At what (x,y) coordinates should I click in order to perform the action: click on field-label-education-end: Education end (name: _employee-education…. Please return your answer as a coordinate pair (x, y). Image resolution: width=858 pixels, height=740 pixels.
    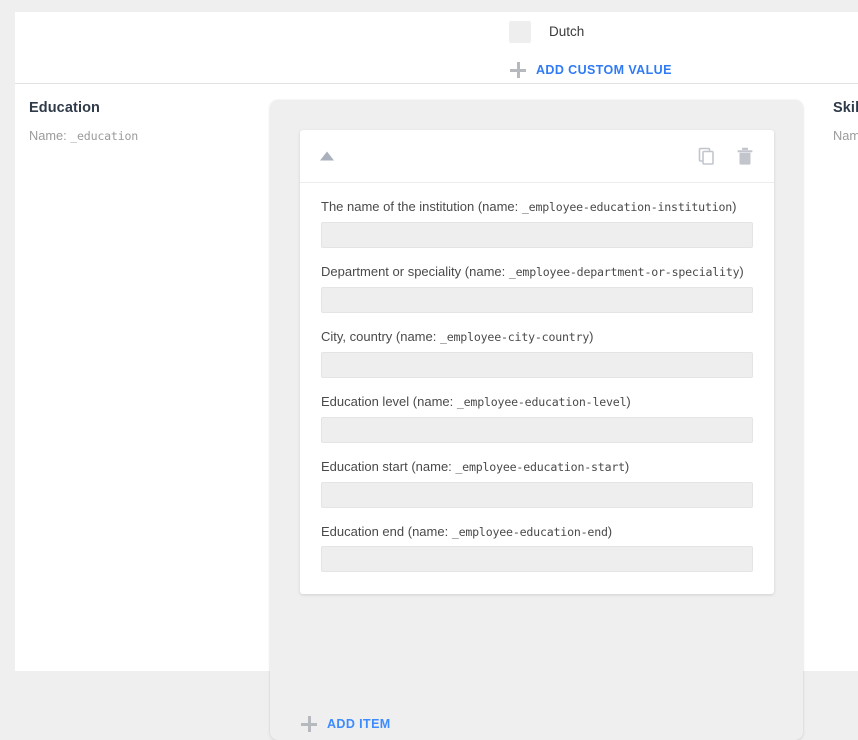
    Looking at the image, I should click on (537, 532).